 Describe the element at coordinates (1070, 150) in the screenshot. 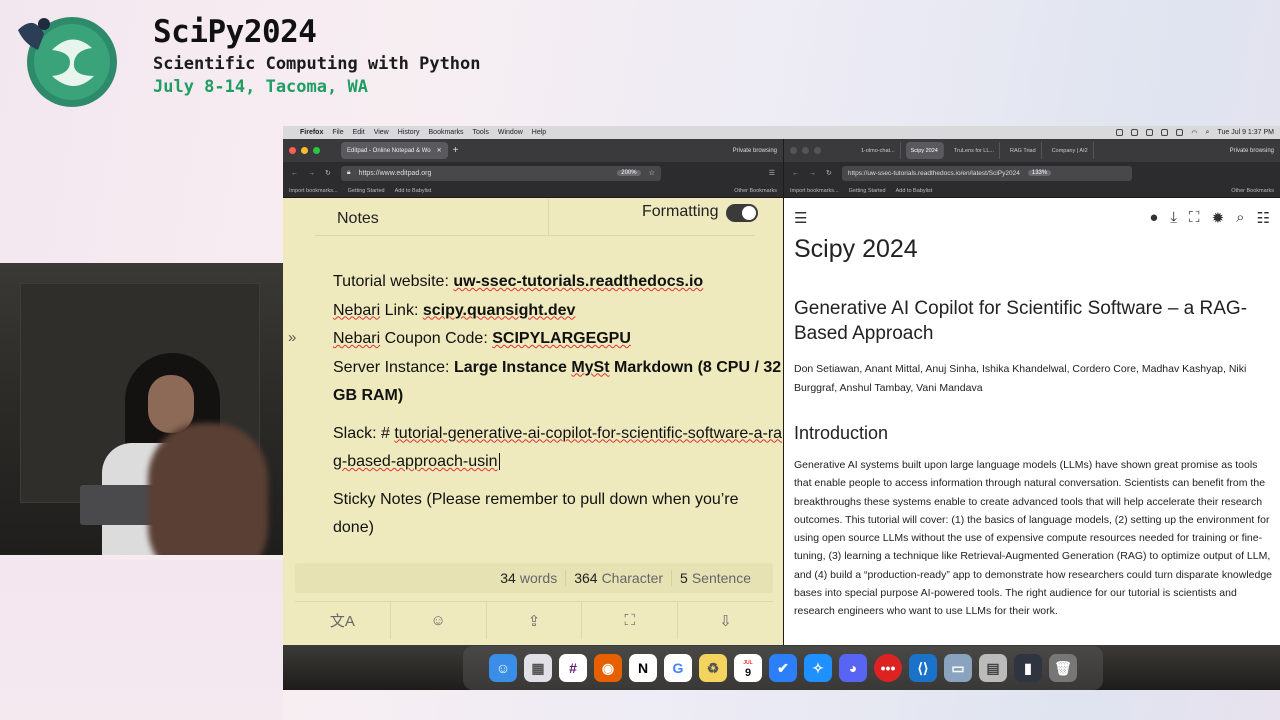

I see `tab-company: Company | AI2` at that location.